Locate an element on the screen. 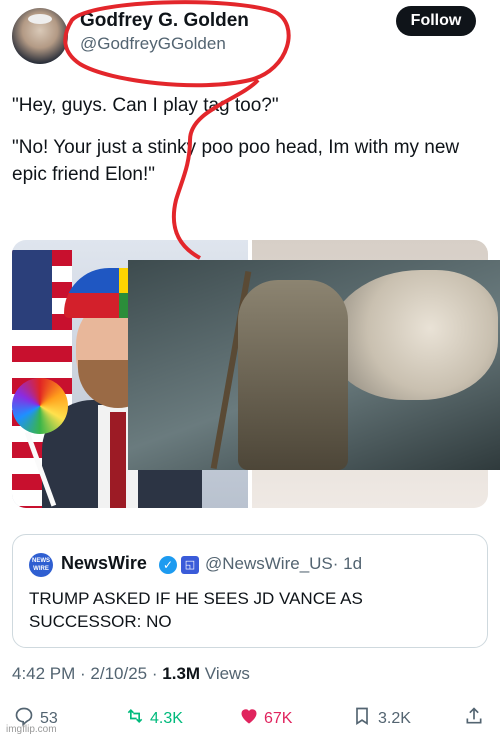 The width and height of the screenshot is (500, 735). views-count: 1.3M is located at coordinates (181, 673).